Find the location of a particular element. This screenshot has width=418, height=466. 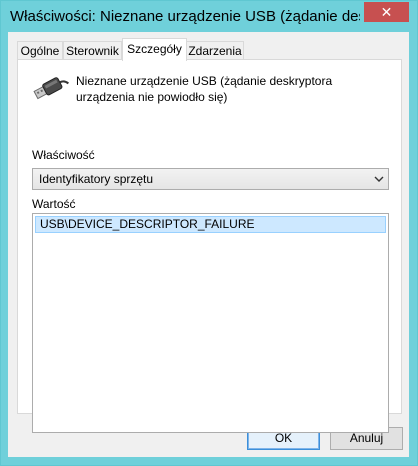

property-select-value: Identyfikatory sprzętu is located at coordinates (96, 179).